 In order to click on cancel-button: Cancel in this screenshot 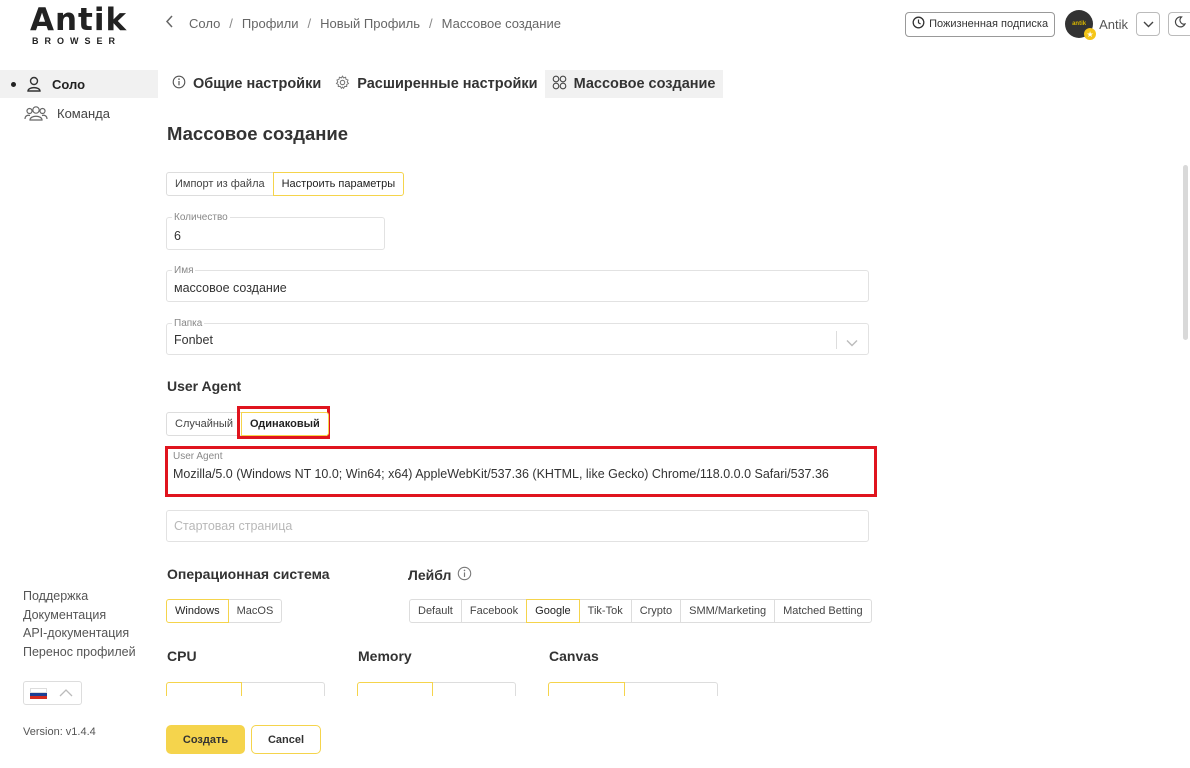, I will do `click(286, 739)`.